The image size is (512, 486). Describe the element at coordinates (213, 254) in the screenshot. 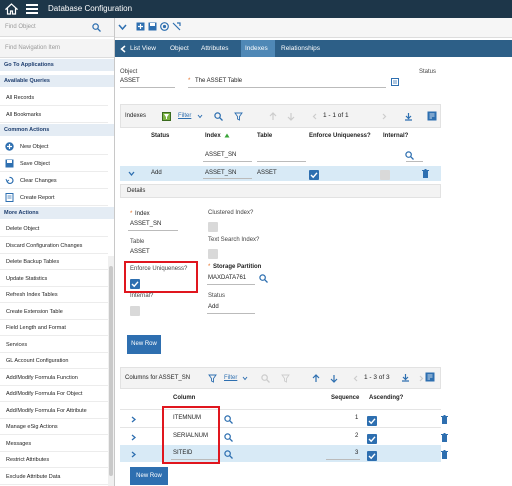

I see `text-search-checkbox` at that location.